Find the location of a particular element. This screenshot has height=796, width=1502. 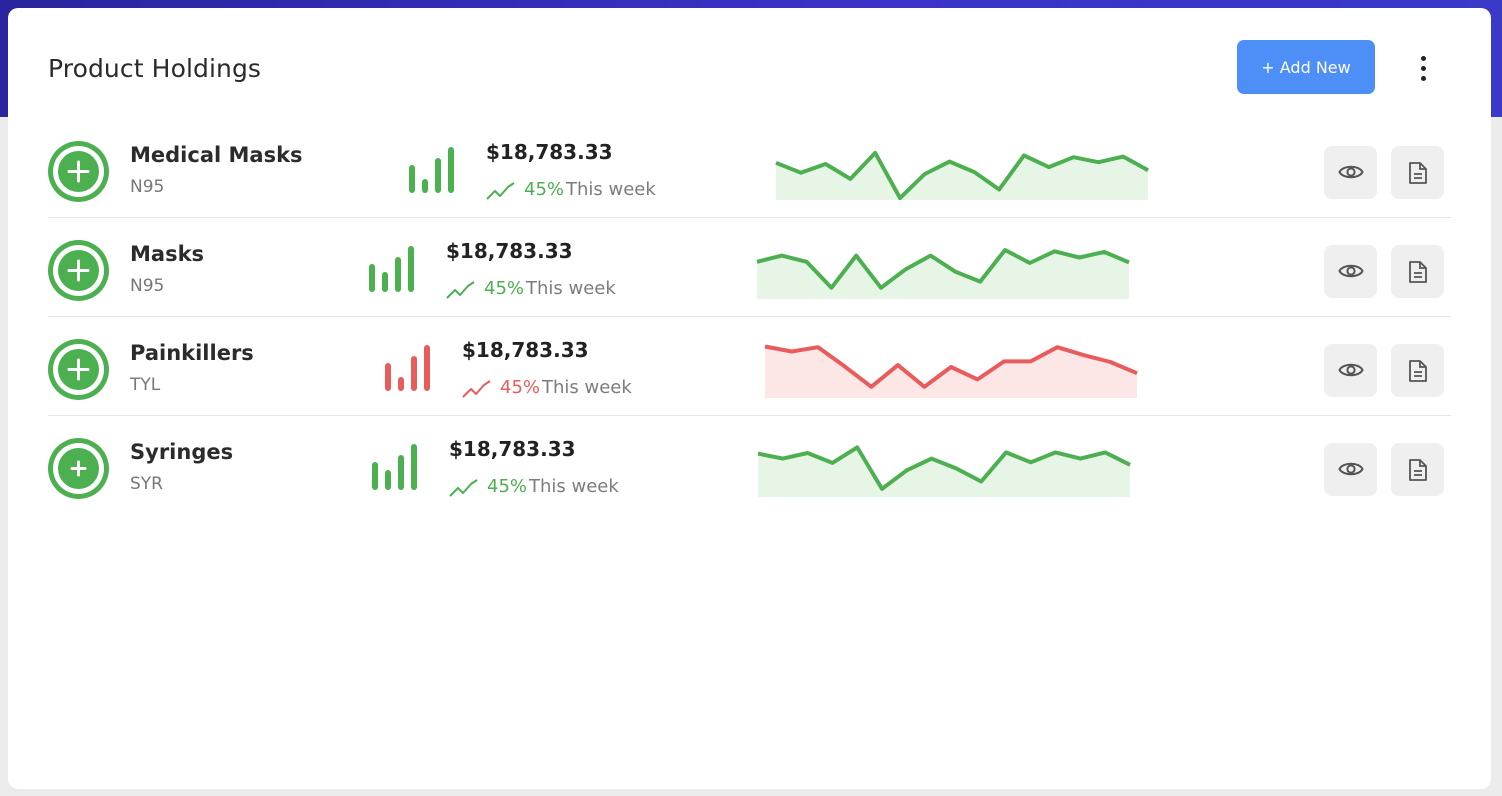

product-code: SYR is located at coordinates (146, 484).